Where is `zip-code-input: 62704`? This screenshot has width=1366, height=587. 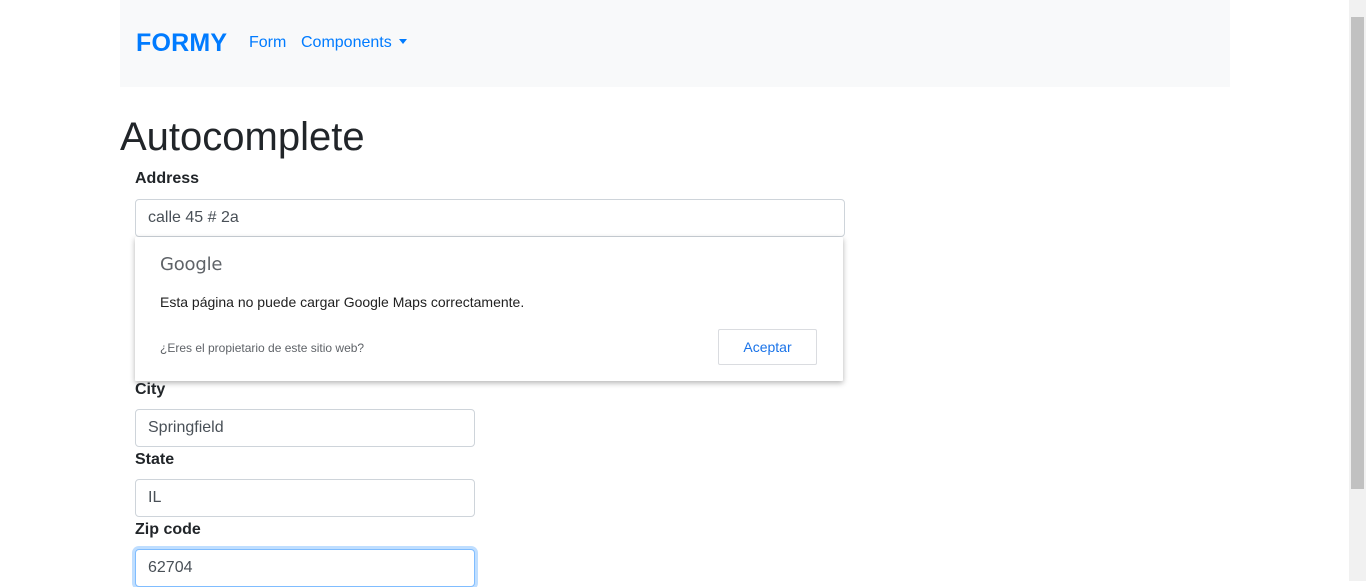
zip-code-input: 62704 is located at coordinates (305, 568).